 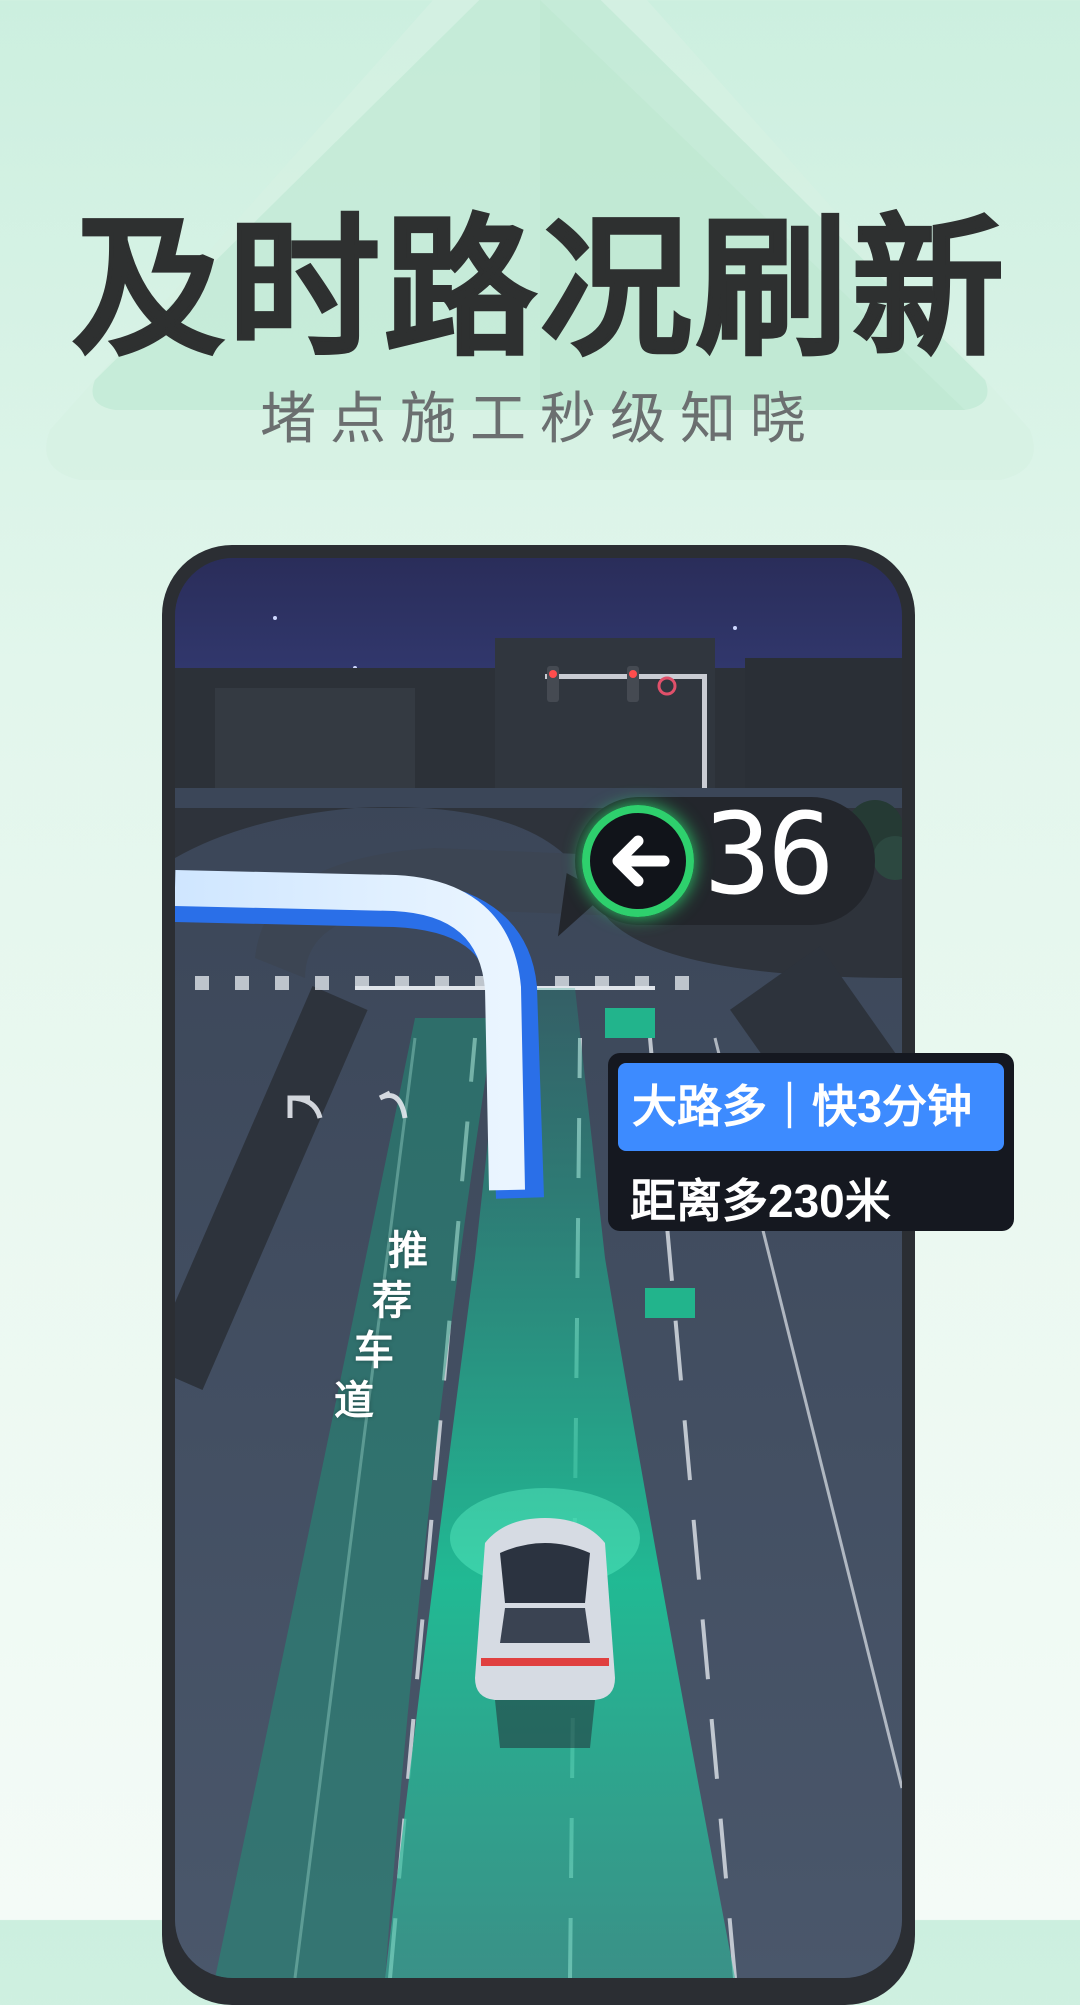 What do you see at coordinates (811, 1107) in the screenshot?
I see `route-tag: 大路多｜快3分钟` at bounding box center [811, 1107].